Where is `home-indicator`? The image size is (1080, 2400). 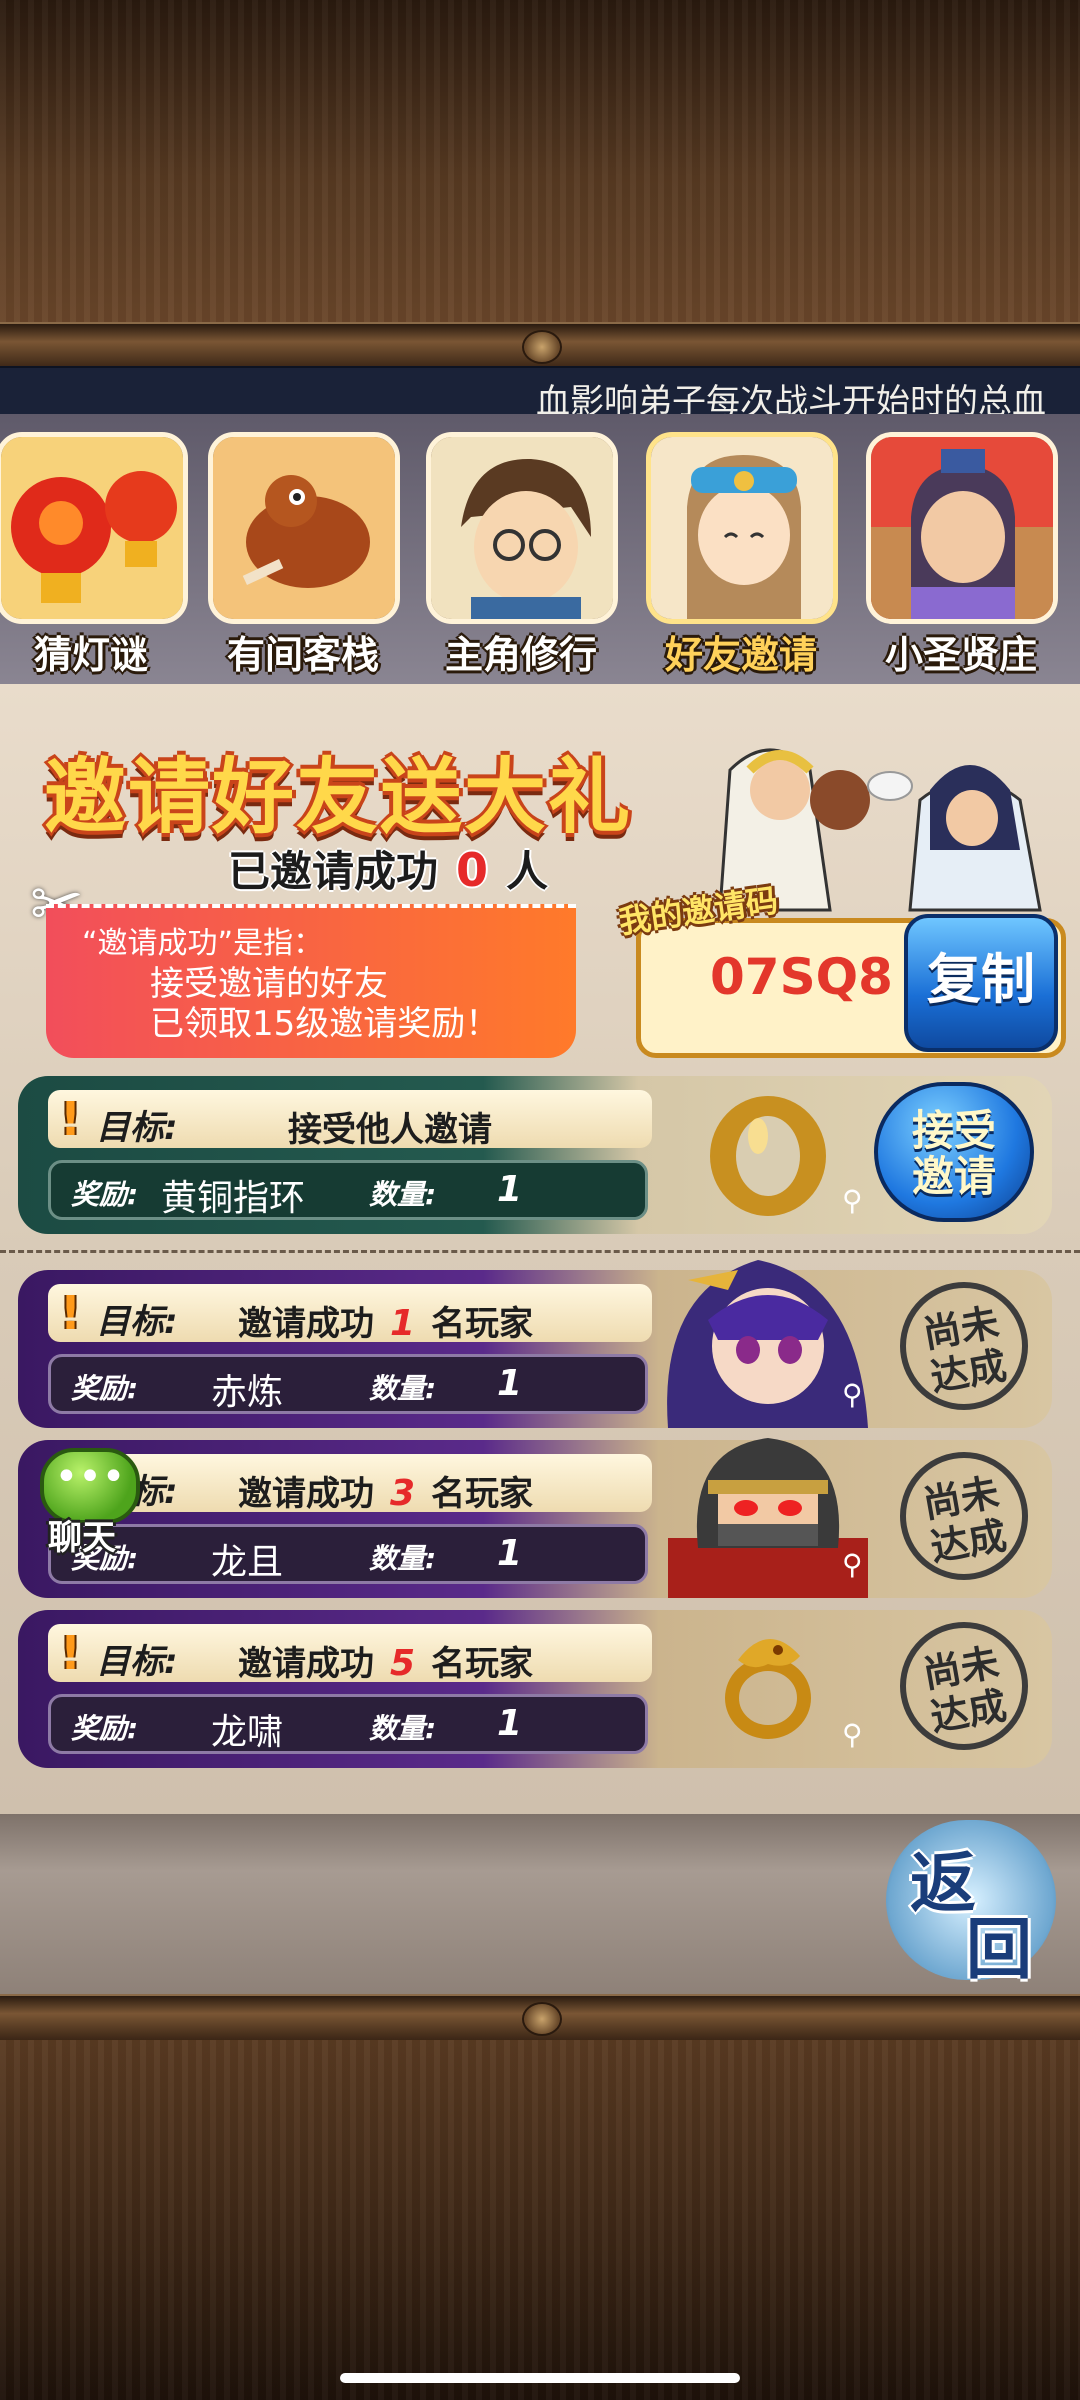
home-indicator is located at coordinates (540, 2378).